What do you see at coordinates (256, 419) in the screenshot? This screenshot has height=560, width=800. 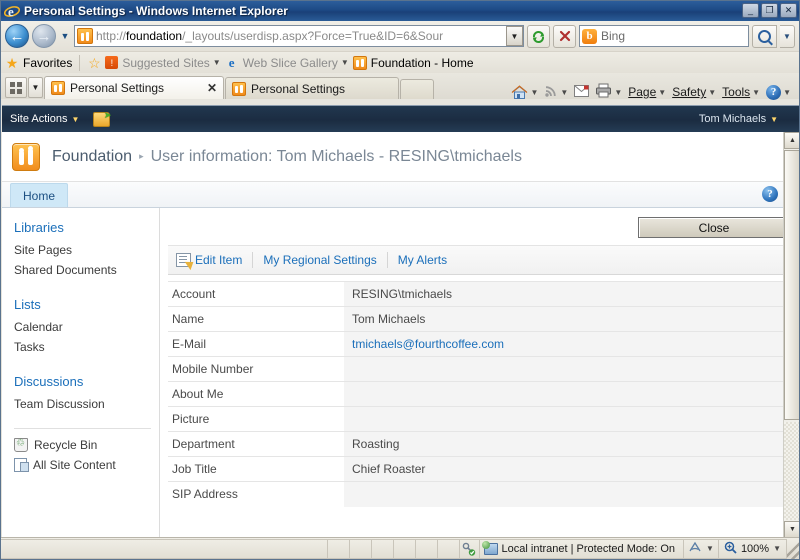 I see `field-label: Picture` at bounding box center [256, 419].